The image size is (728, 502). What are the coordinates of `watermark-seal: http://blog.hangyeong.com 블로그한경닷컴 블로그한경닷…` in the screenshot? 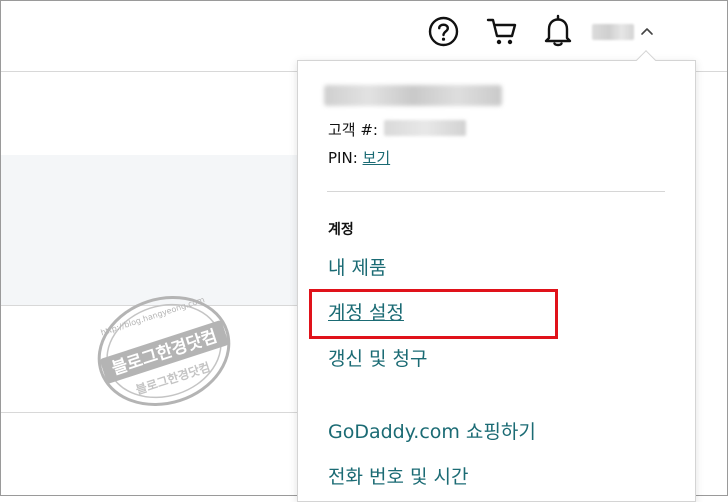 It's located at (164, 353).